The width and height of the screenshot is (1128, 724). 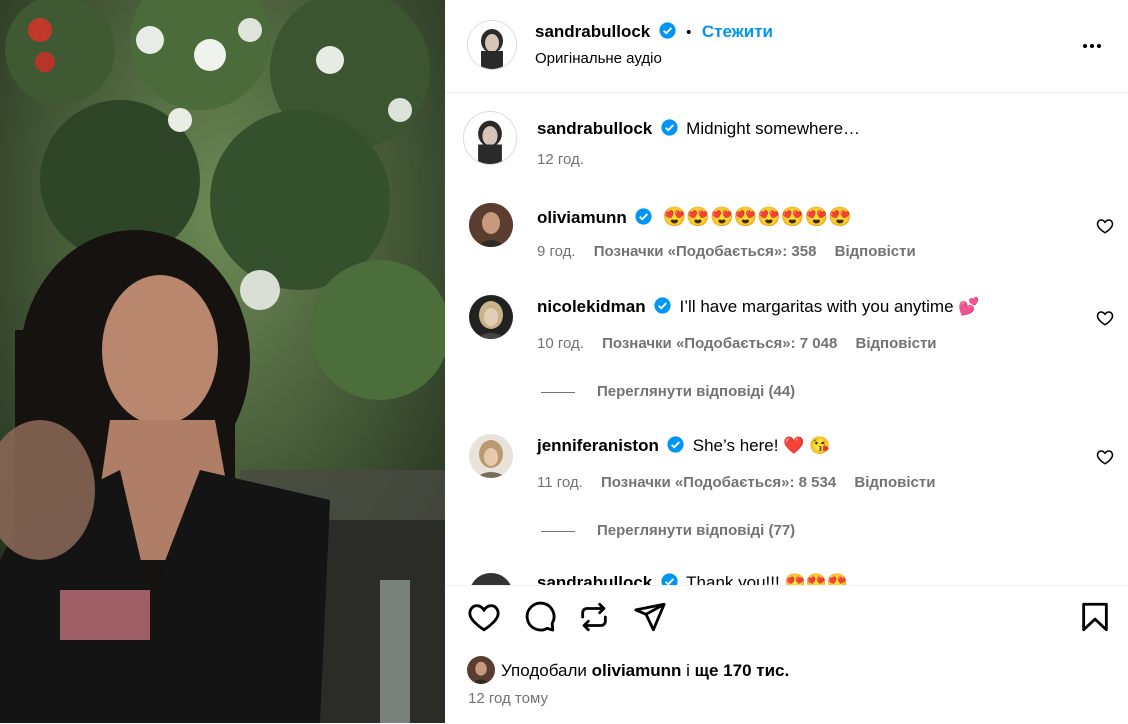 What do you see at coordinates (591, 306) in the screenshot?
I see `comment-username: nicolekidman` at bounding box center [591, 306].